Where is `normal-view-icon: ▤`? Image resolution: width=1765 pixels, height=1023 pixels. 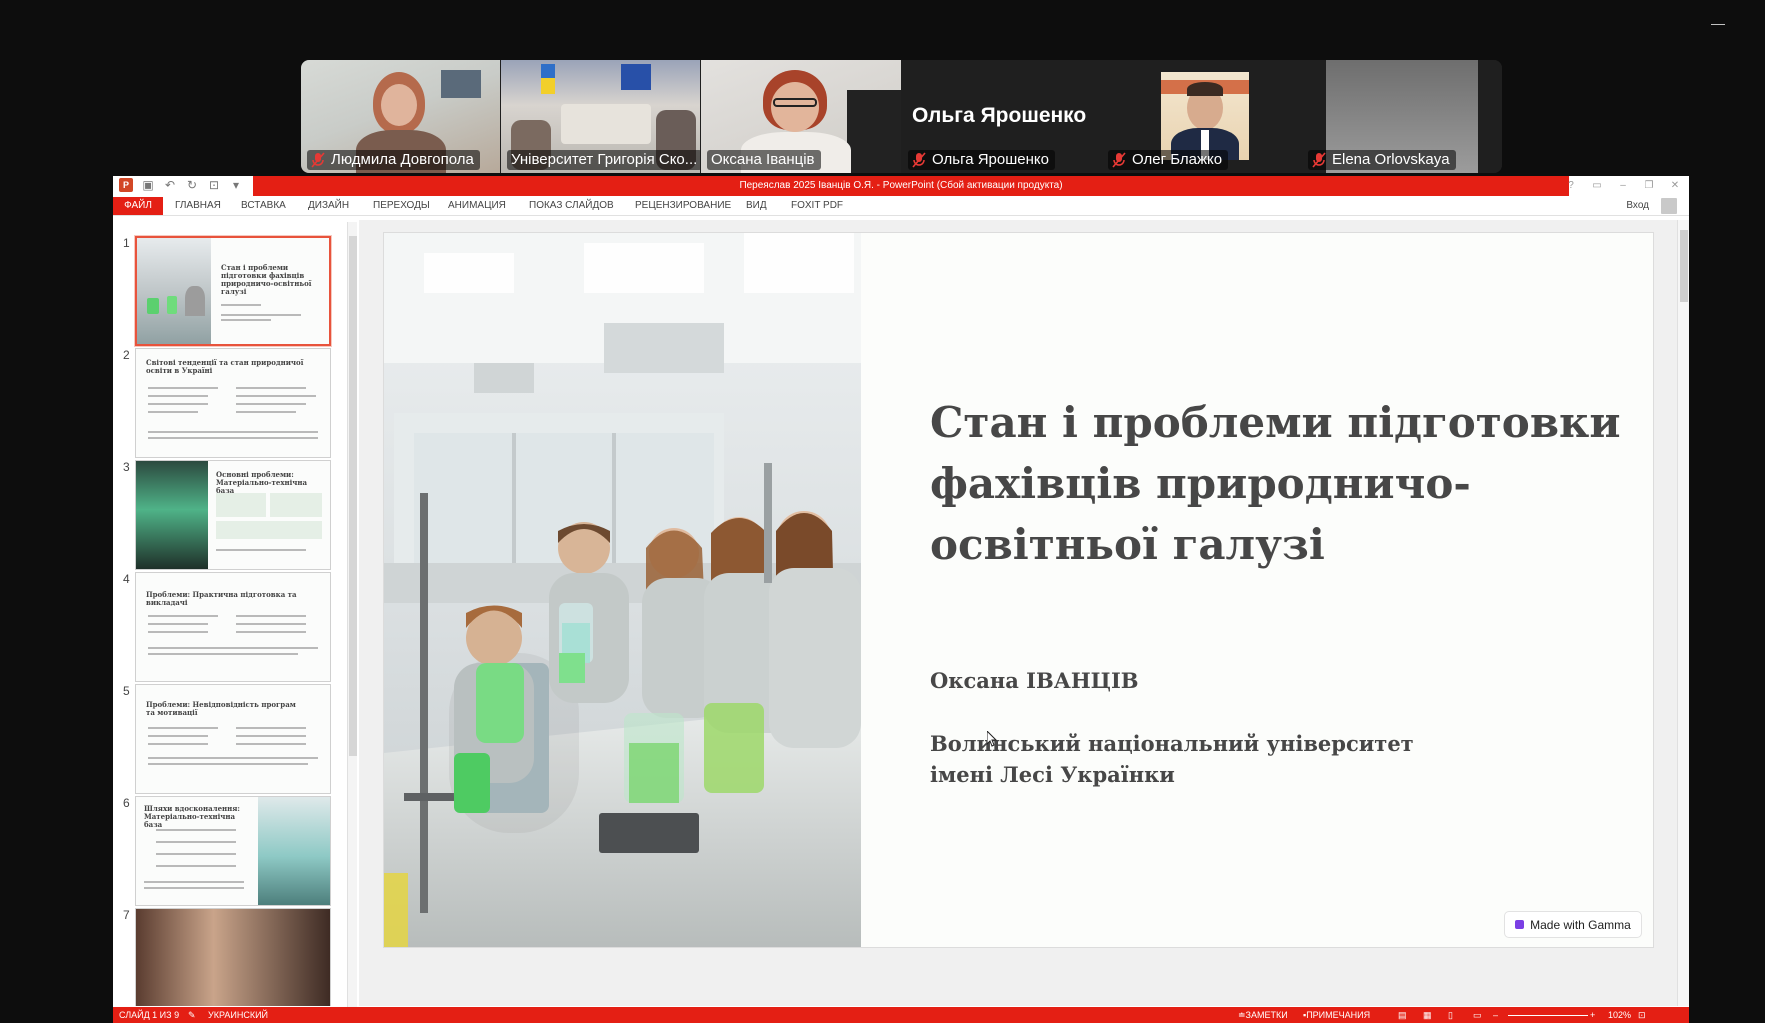
normal-view-icon: ▤ is located at coordinates (1402, 1015).